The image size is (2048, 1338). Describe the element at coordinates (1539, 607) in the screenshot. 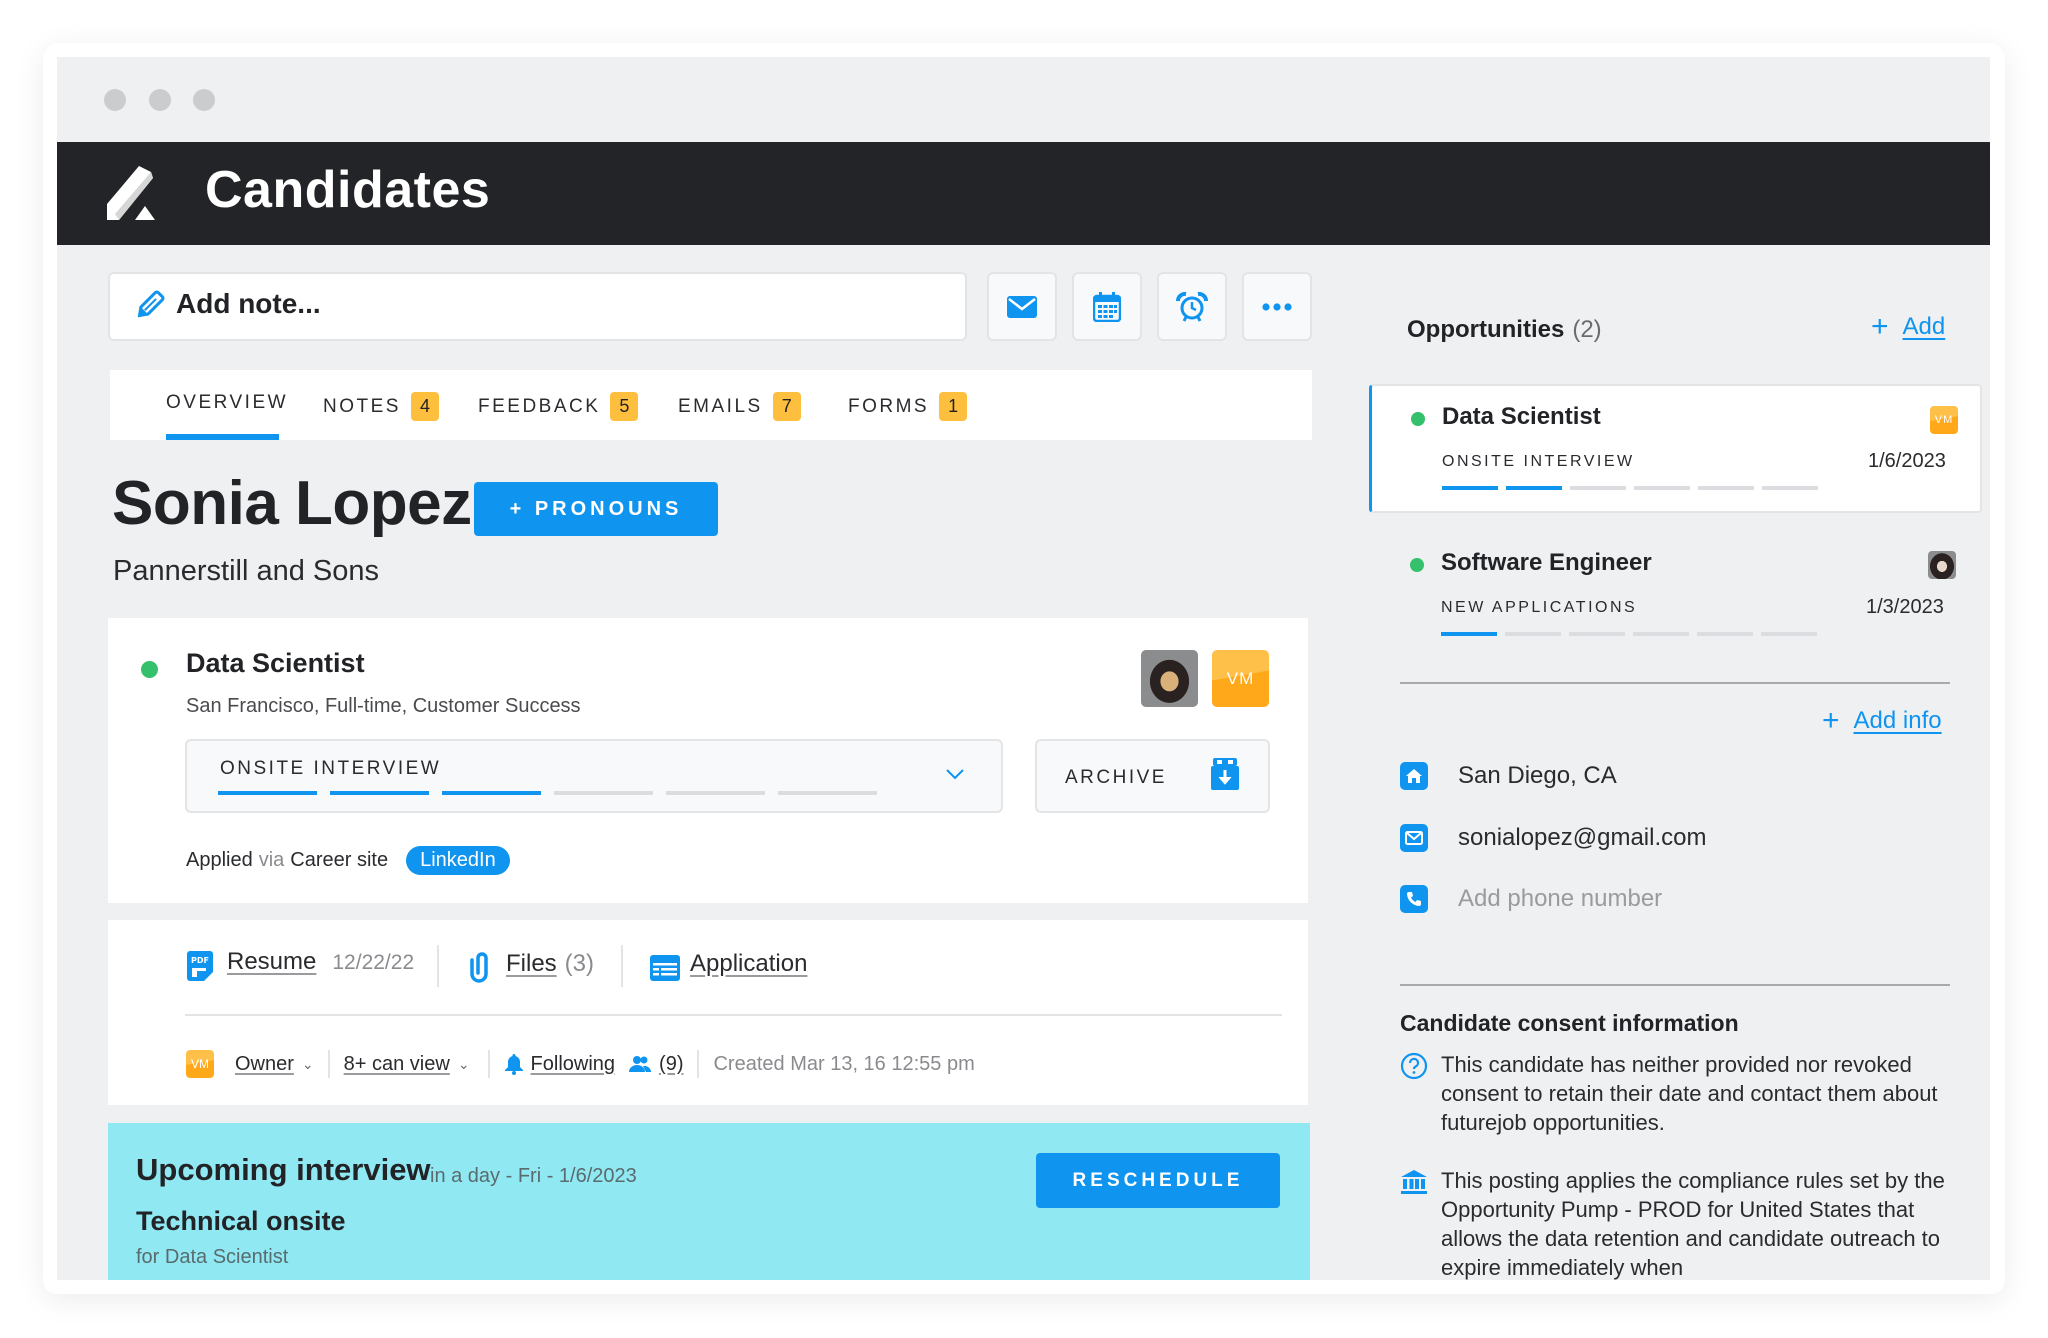

I see `opportunity-stage: NEW APPLICATIONS` at that location.